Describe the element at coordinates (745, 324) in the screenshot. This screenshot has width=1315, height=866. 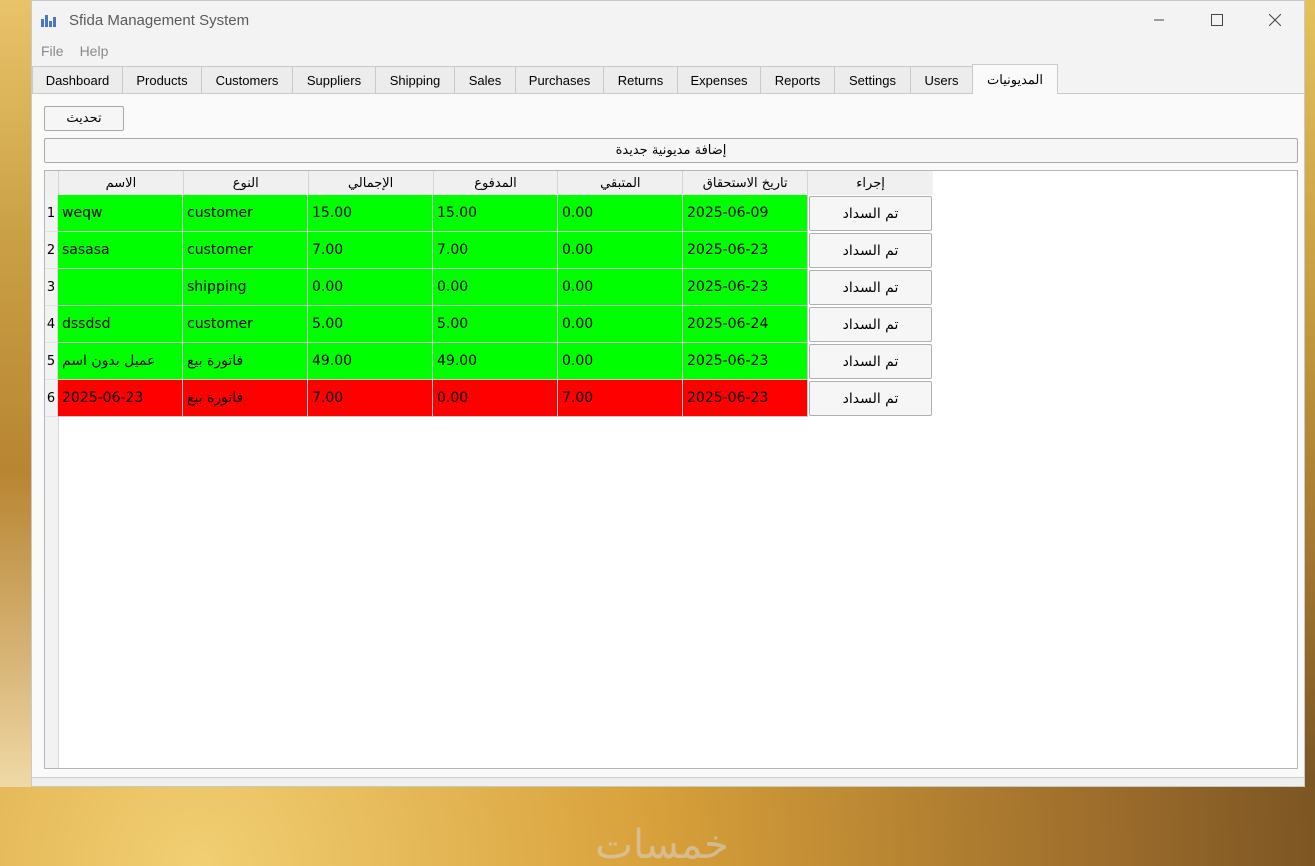
I see `cell-due: 2025-06-24` at that location.